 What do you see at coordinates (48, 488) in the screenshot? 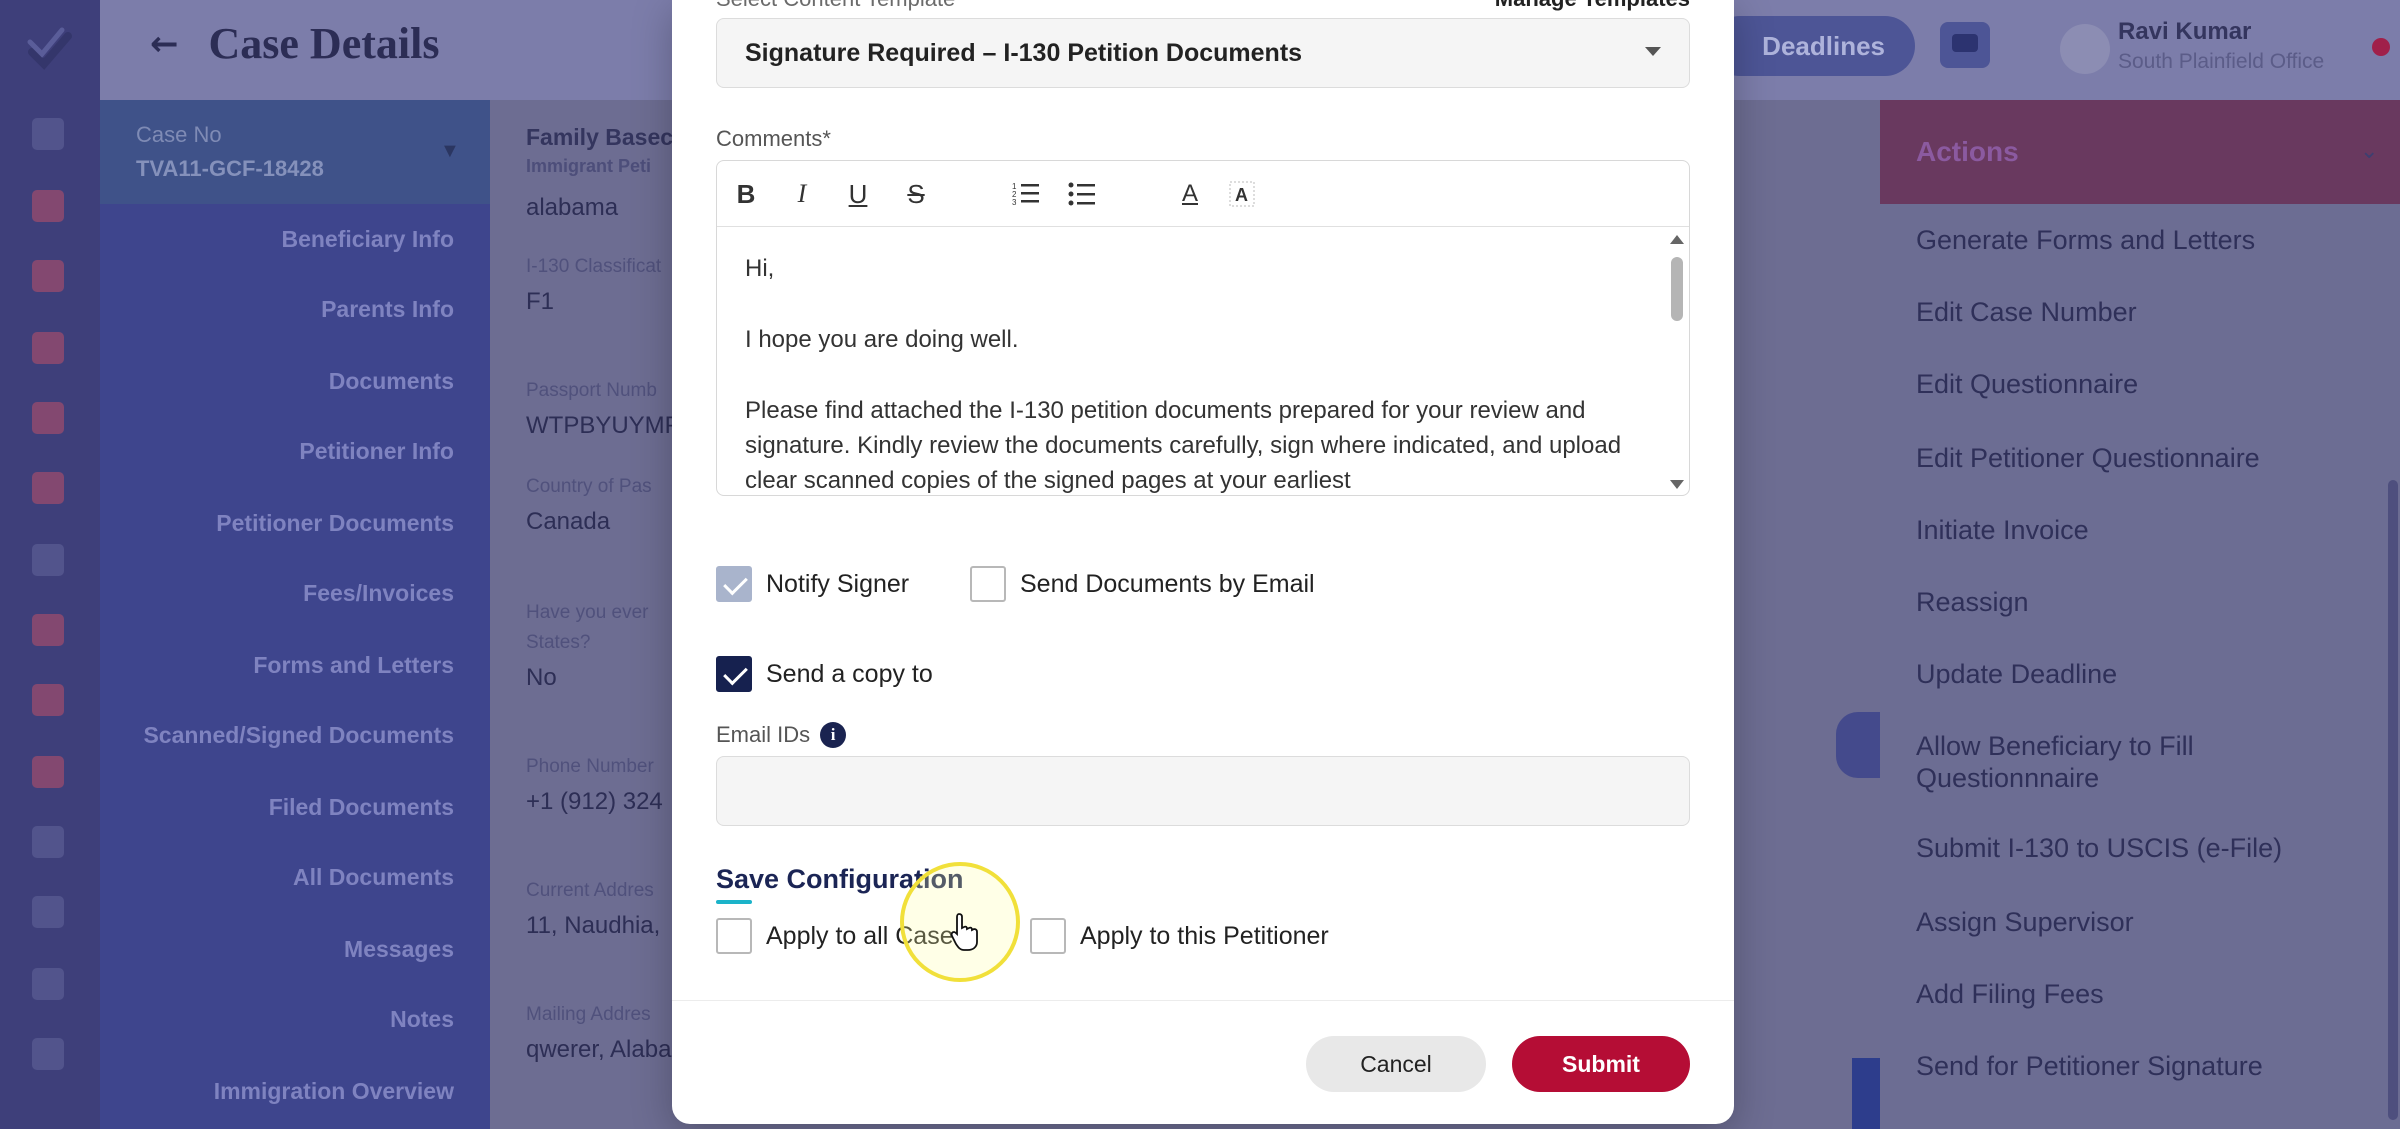
I see `messages-icon` at bounding box center [48, 488].